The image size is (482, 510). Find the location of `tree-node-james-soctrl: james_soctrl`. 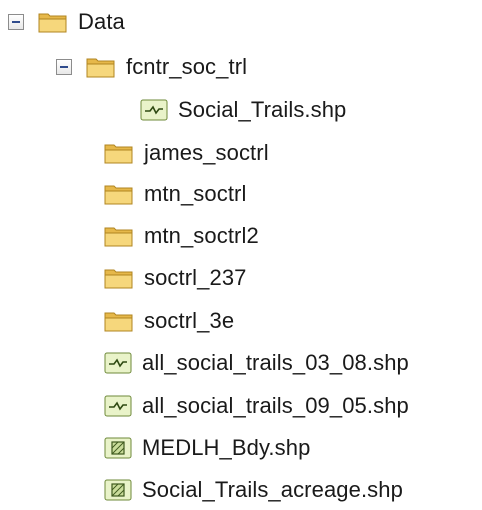

tree-node-james-soctrl: james_soctrl is located at coordinates (186, 153).